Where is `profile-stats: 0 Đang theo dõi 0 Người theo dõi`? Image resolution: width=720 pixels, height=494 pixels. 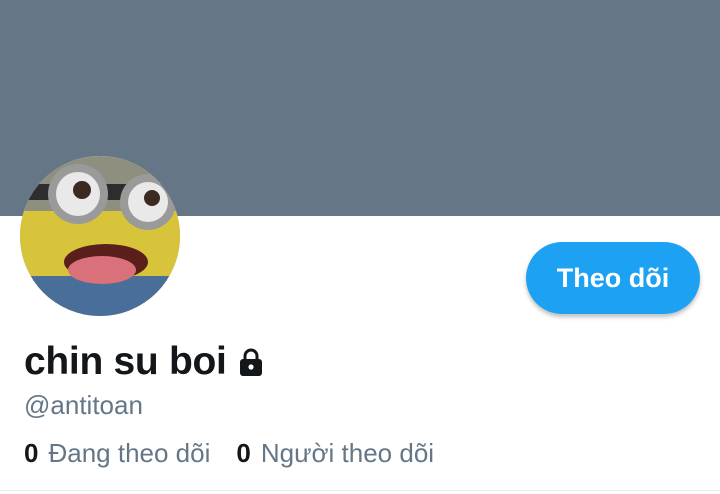 profile-stats: 0 Đang theo dõi 0 Người theo dõi is located at coordinates (229, 453).